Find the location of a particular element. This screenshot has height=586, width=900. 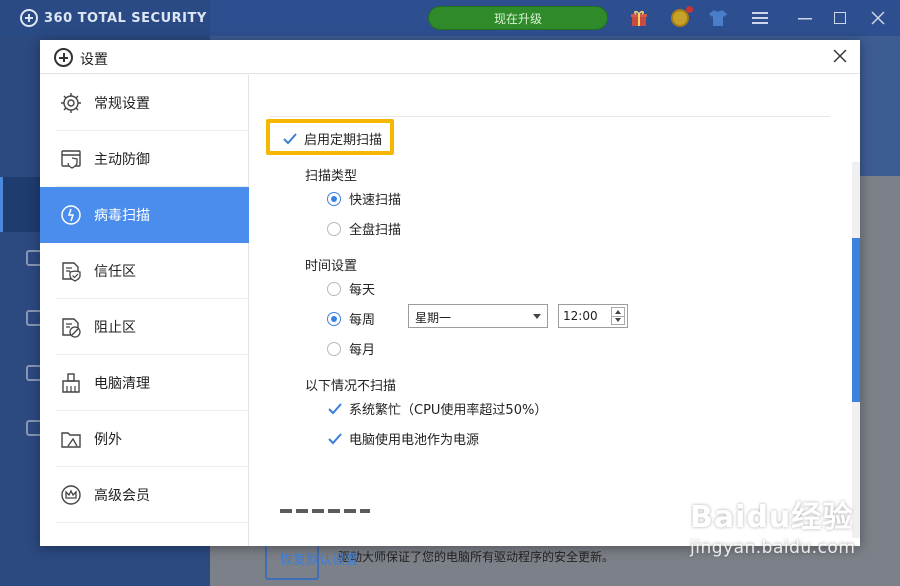

nav-label: 常规设置 is located at coordinates (122, 104).